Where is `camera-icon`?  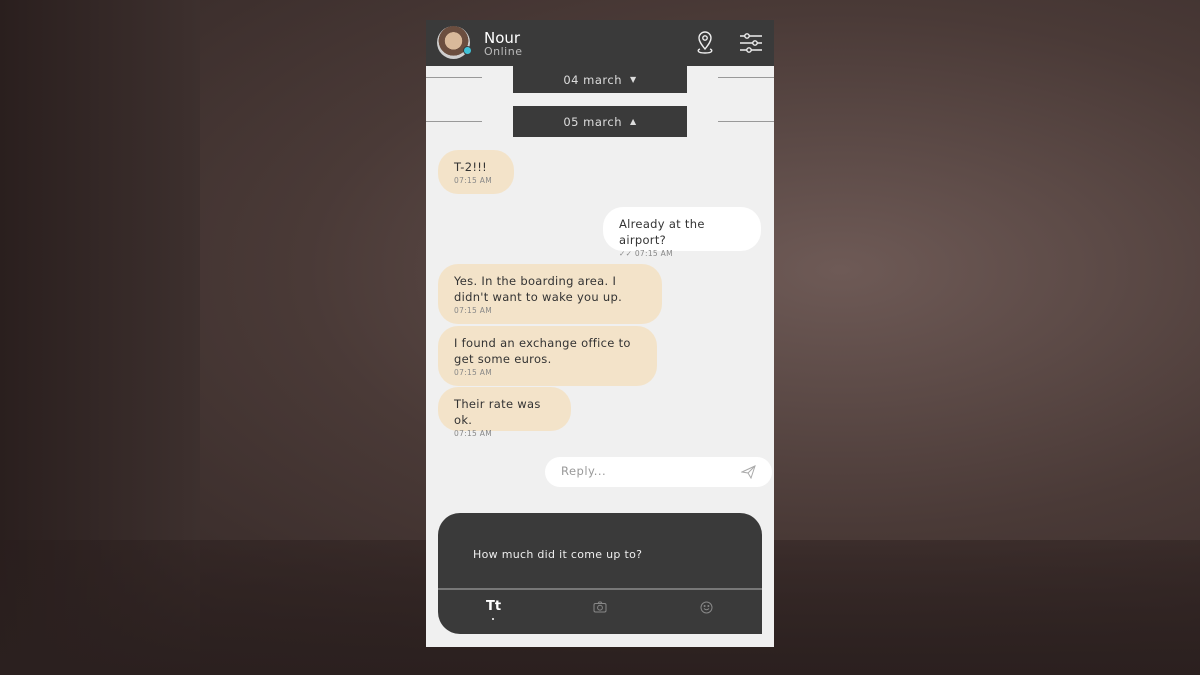
camera-icon is located at coordinates (600, 607).